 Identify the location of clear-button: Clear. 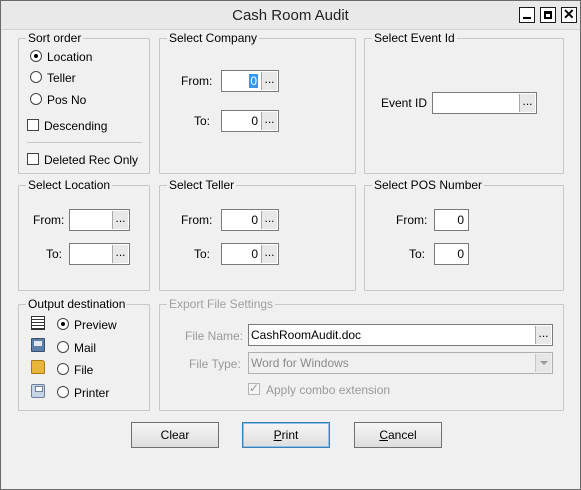
(175, 435).